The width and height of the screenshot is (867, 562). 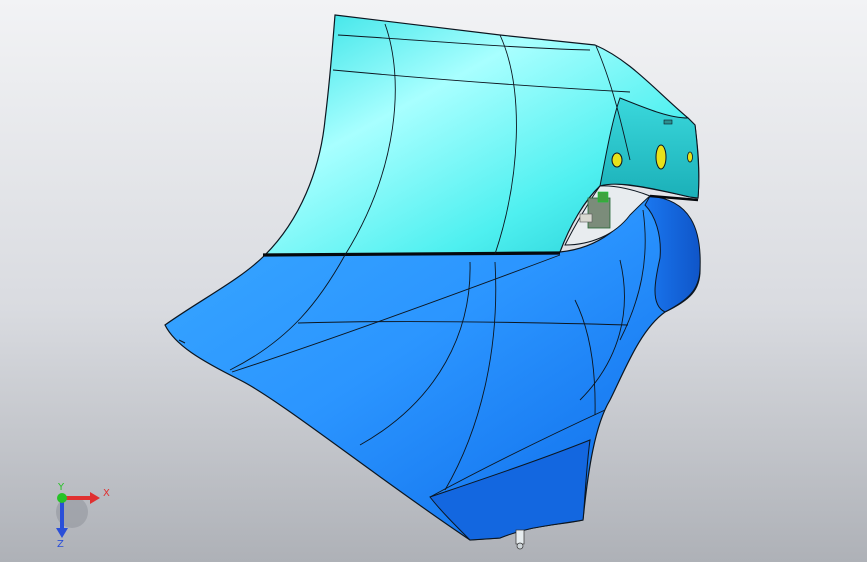 I want to click on x-axis-label: X, so click(x=106, y=493).